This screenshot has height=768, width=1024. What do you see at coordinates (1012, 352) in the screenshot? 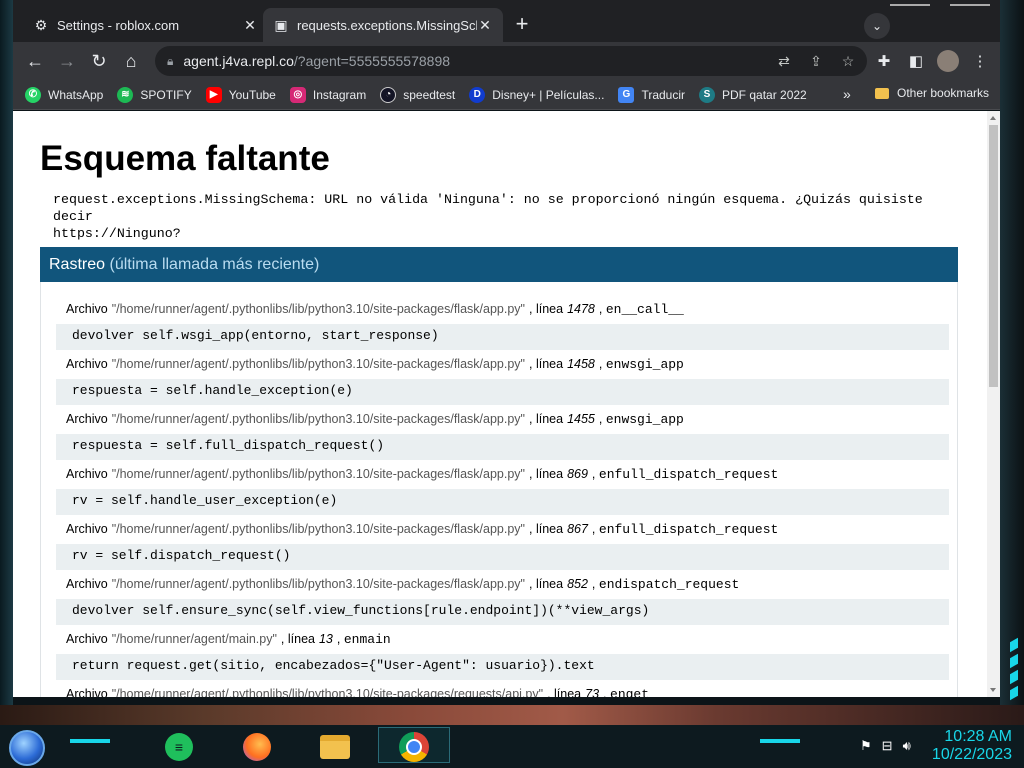
I see `window-border-right` at bounding box center [1012, 352].